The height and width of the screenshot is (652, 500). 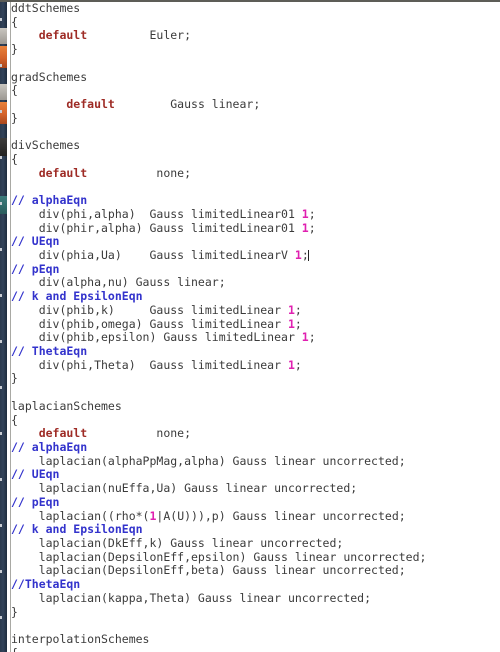 I want to click on code-text: div(alpha,nu) Gauss linear;, so click(x=118, y=282).